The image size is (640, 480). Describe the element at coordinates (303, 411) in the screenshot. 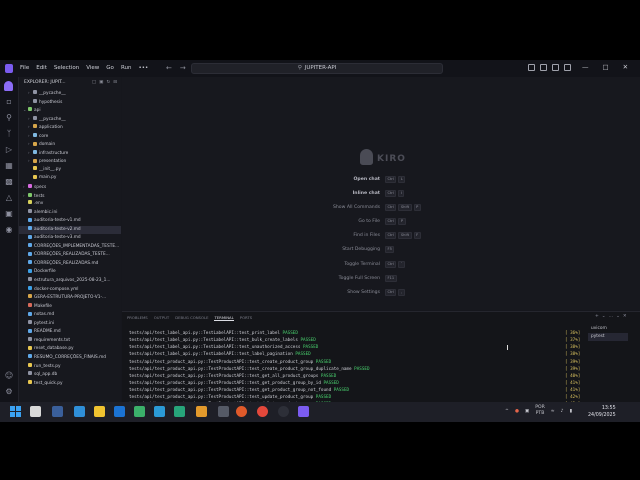

I see `kiro-taskbar-icon` at that location.